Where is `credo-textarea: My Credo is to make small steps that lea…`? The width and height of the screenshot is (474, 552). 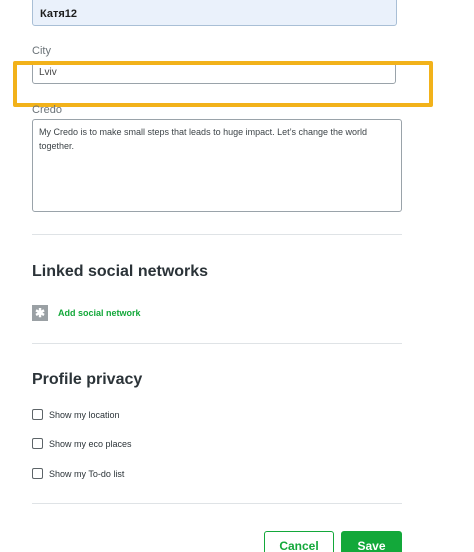 credo-textarea: My Credo is to make small steps that lea… is located at coordinates (217, 165).